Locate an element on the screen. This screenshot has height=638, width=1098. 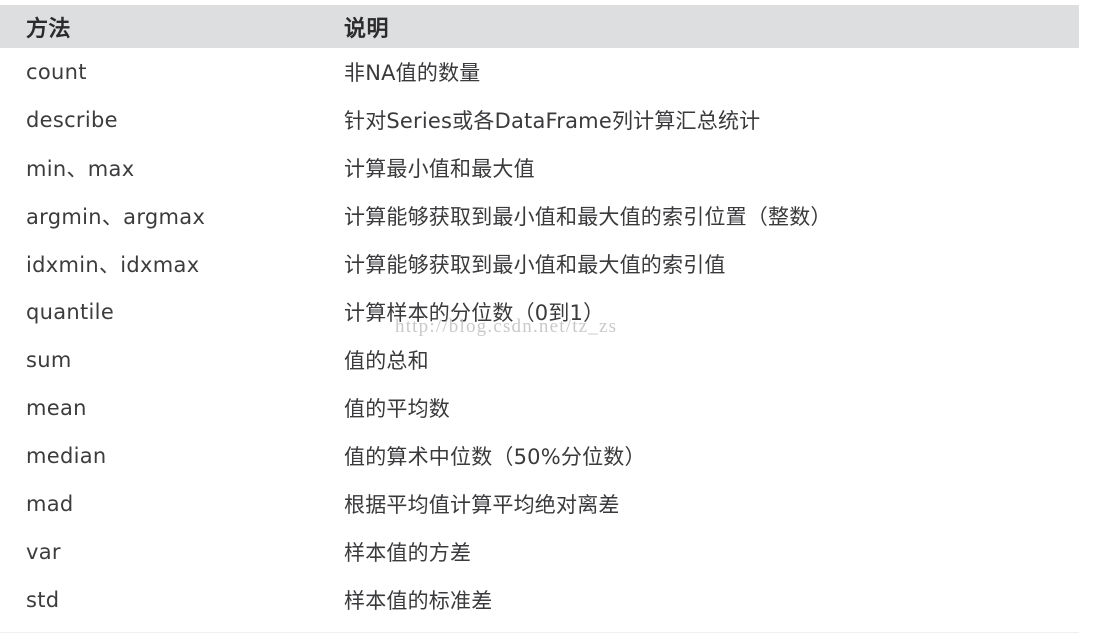
table-bottom-divider is located at coordinates (539, 632).